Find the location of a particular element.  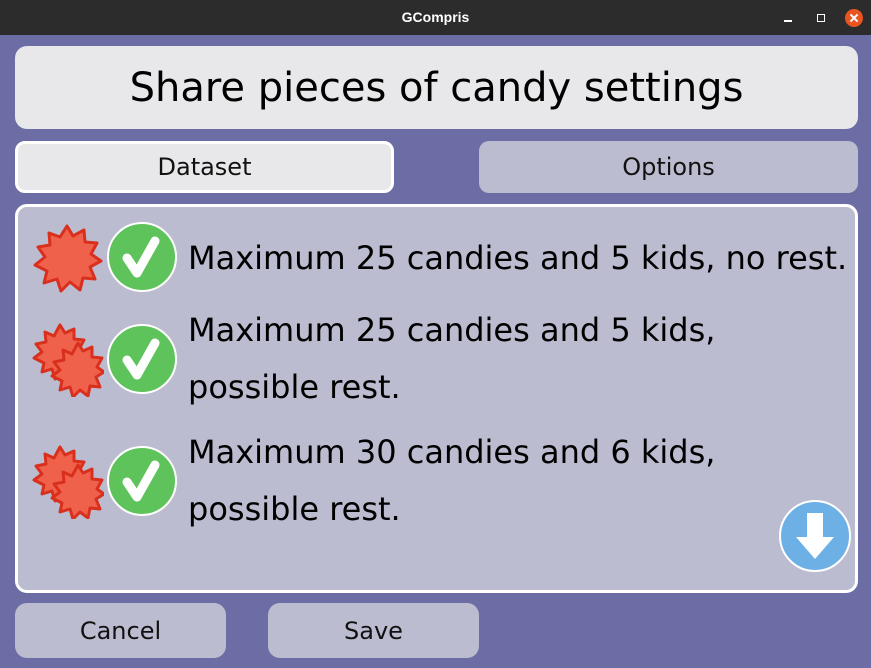

minimize-icon is located at coordinates (788, 18).